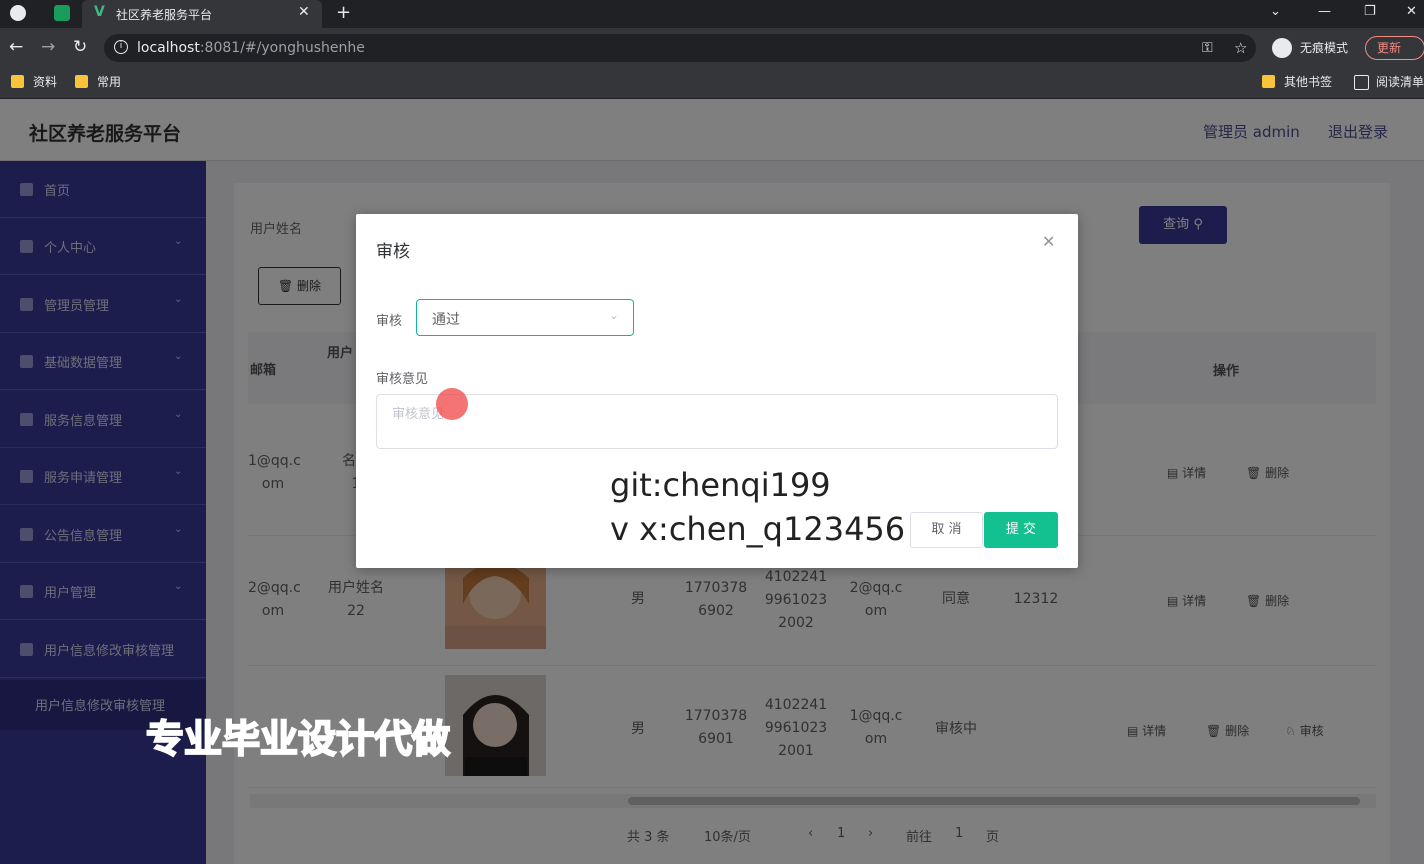  Describe the element at coordinates (343, 12) in the screenshot. I see `new-tab-icon: +` at that location.